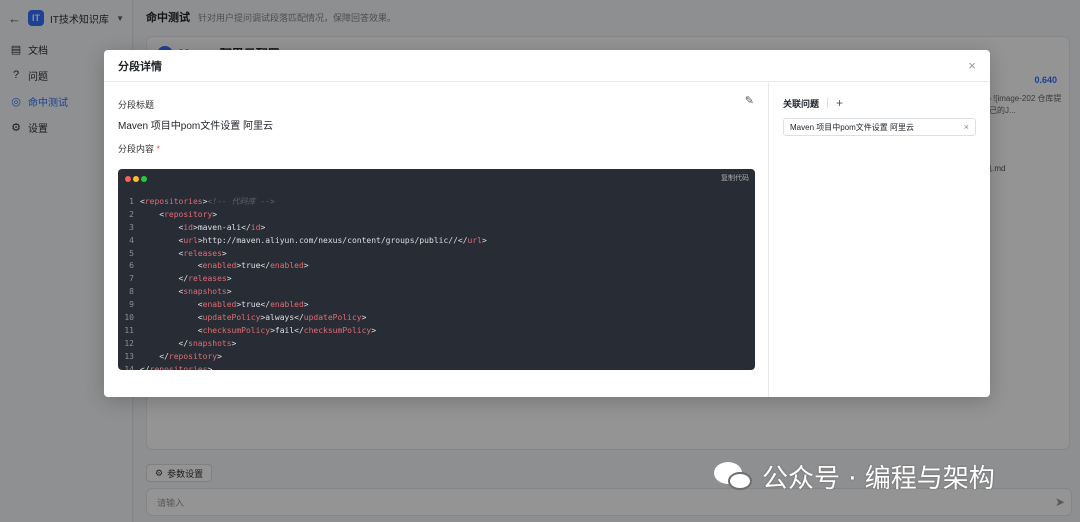  What do you see at coordinates (207, 343) in the screenshot?
I see `code-text: </snapshots>` at bounding box center [207, 343].